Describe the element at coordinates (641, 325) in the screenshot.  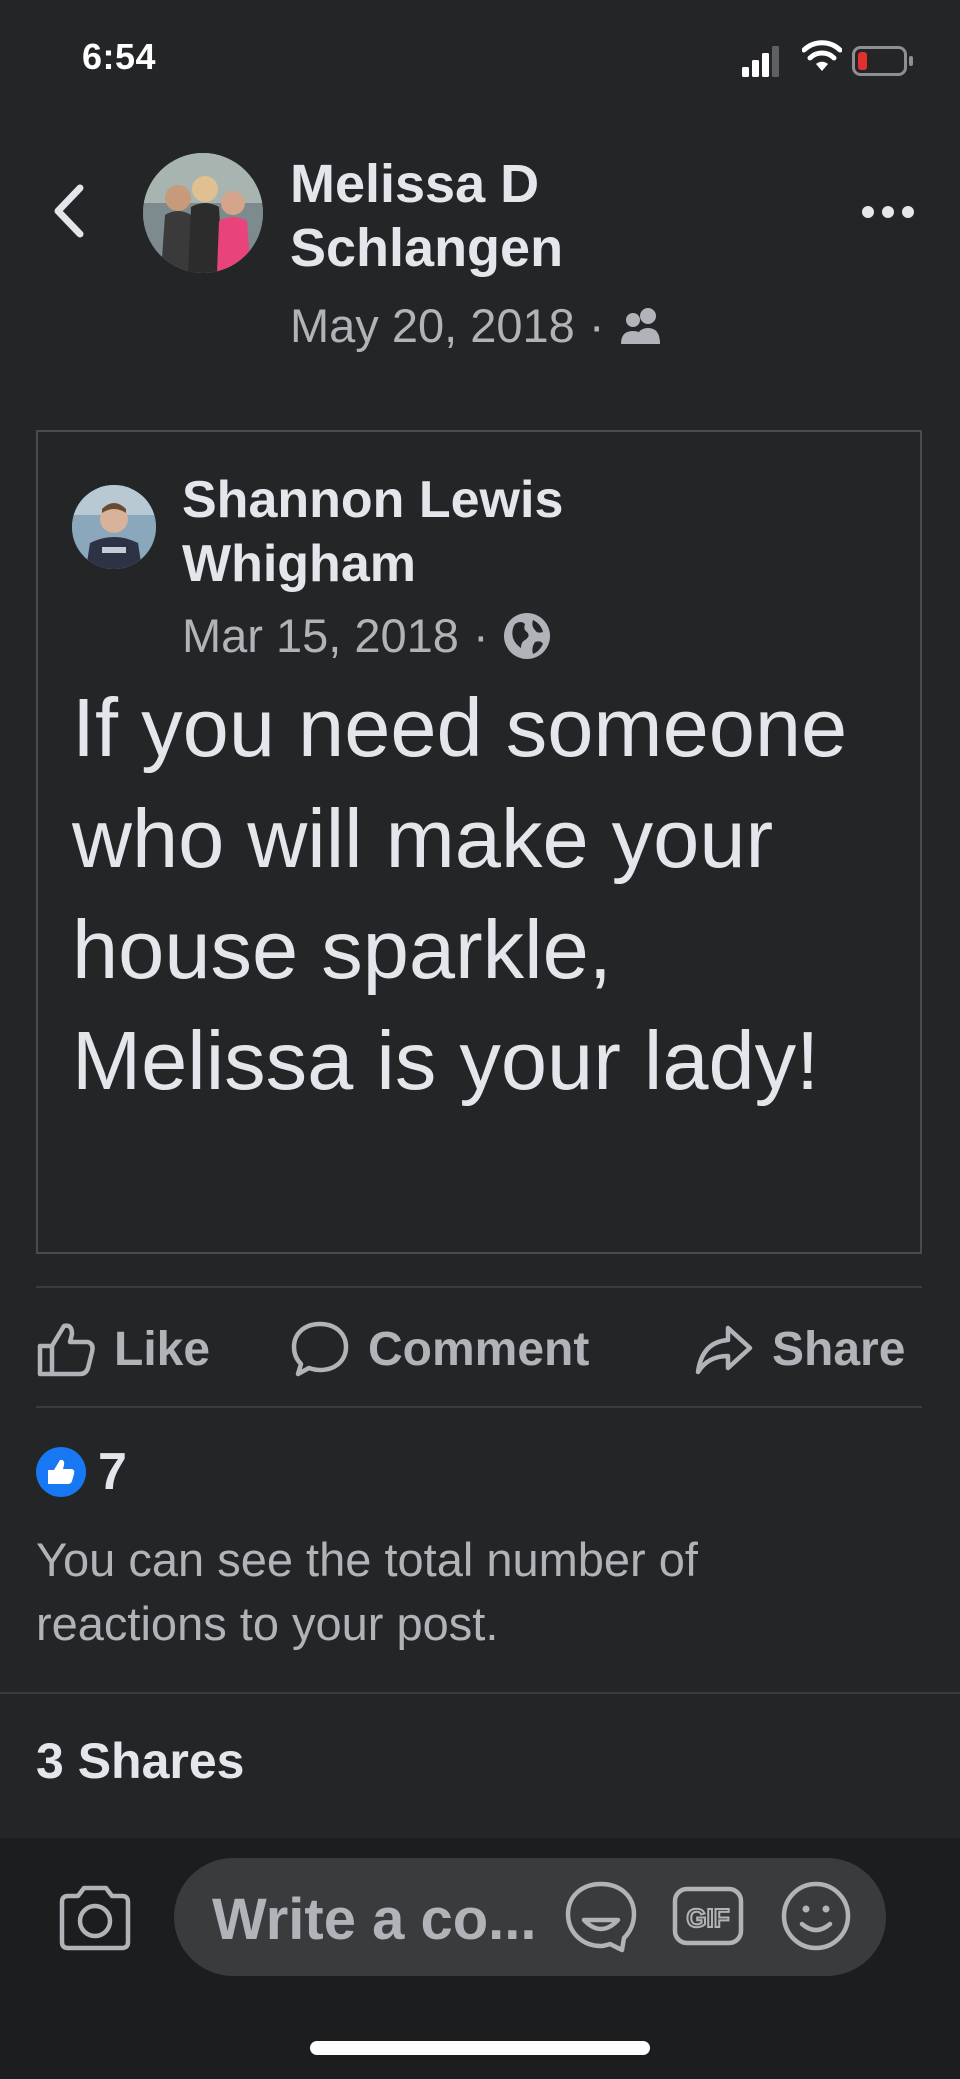
I see `friends-icon` at that location.